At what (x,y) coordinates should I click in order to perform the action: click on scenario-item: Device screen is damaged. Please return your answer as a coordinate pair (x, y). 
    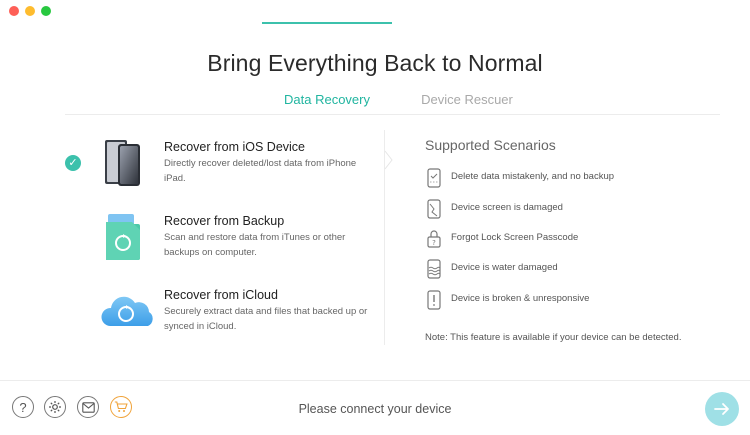
    Looking at the image, I should click on (575, 209).